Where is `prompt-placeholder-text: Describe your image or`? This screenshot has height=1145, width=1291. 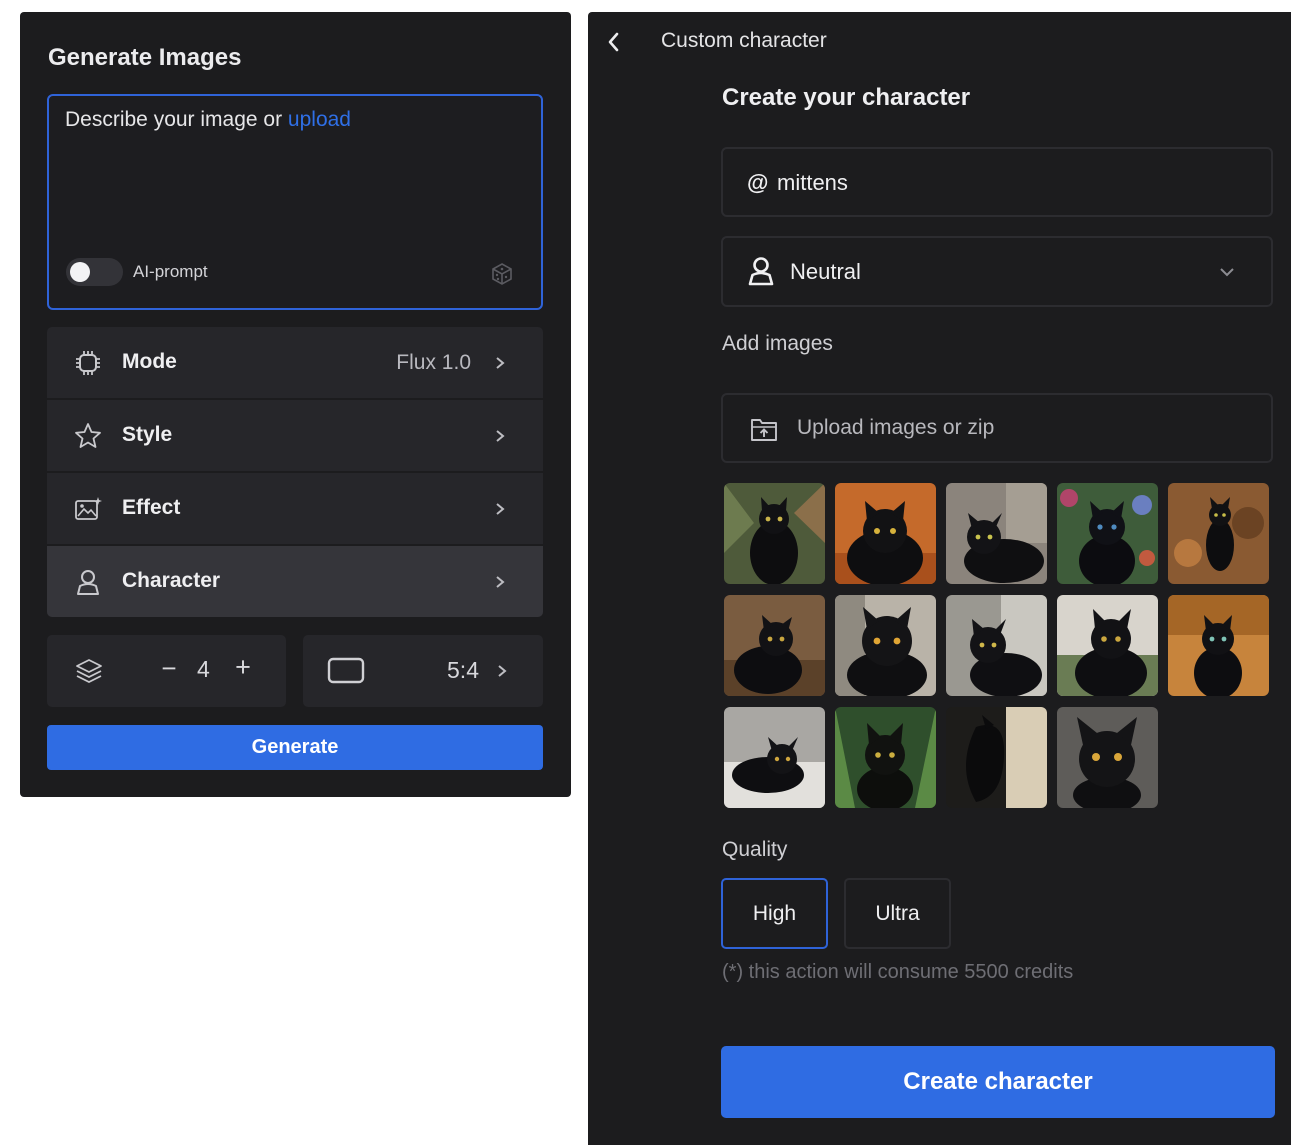
prompt-placeholder-text: Describe your image or is located at coordinates (176, 119).